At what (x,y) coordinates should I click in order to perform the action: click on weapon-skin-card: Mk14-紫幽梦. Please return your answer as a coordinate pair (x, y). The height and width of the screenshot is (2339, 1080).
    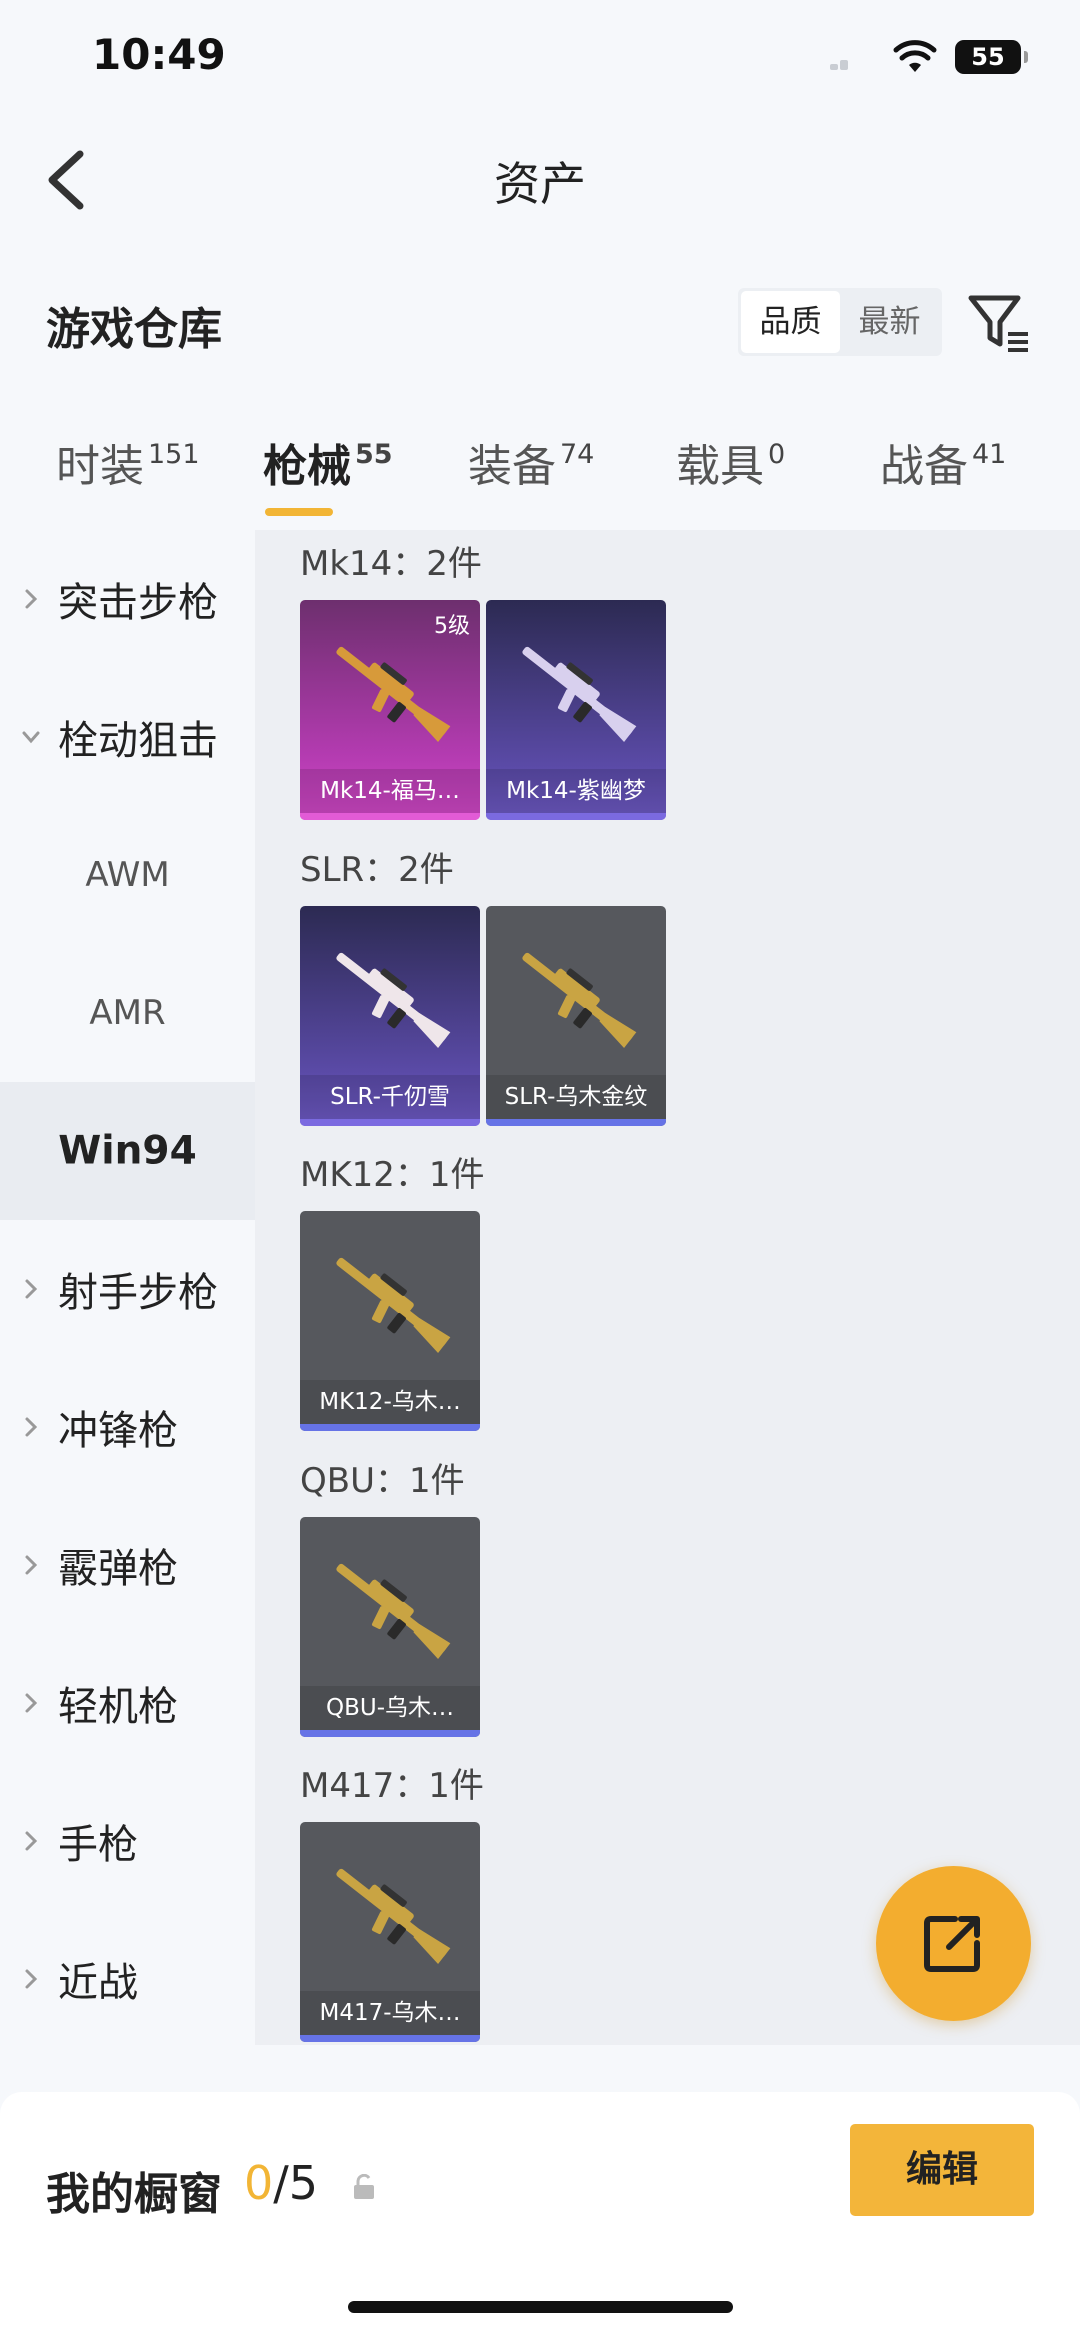
    Looking at the image, I should click on (576, 710).